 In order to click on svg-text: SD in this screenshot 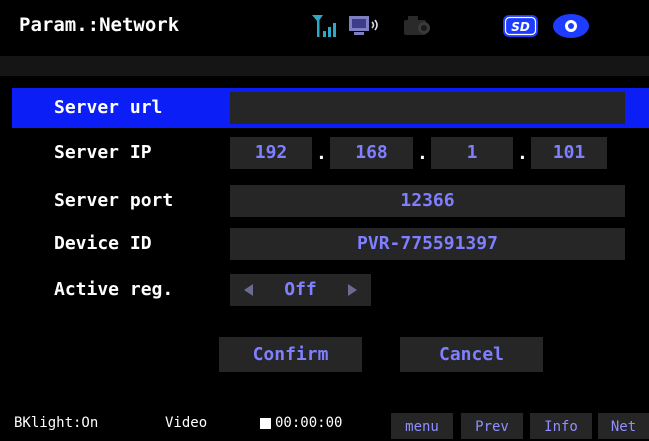, I will do `click(520, 27)`.